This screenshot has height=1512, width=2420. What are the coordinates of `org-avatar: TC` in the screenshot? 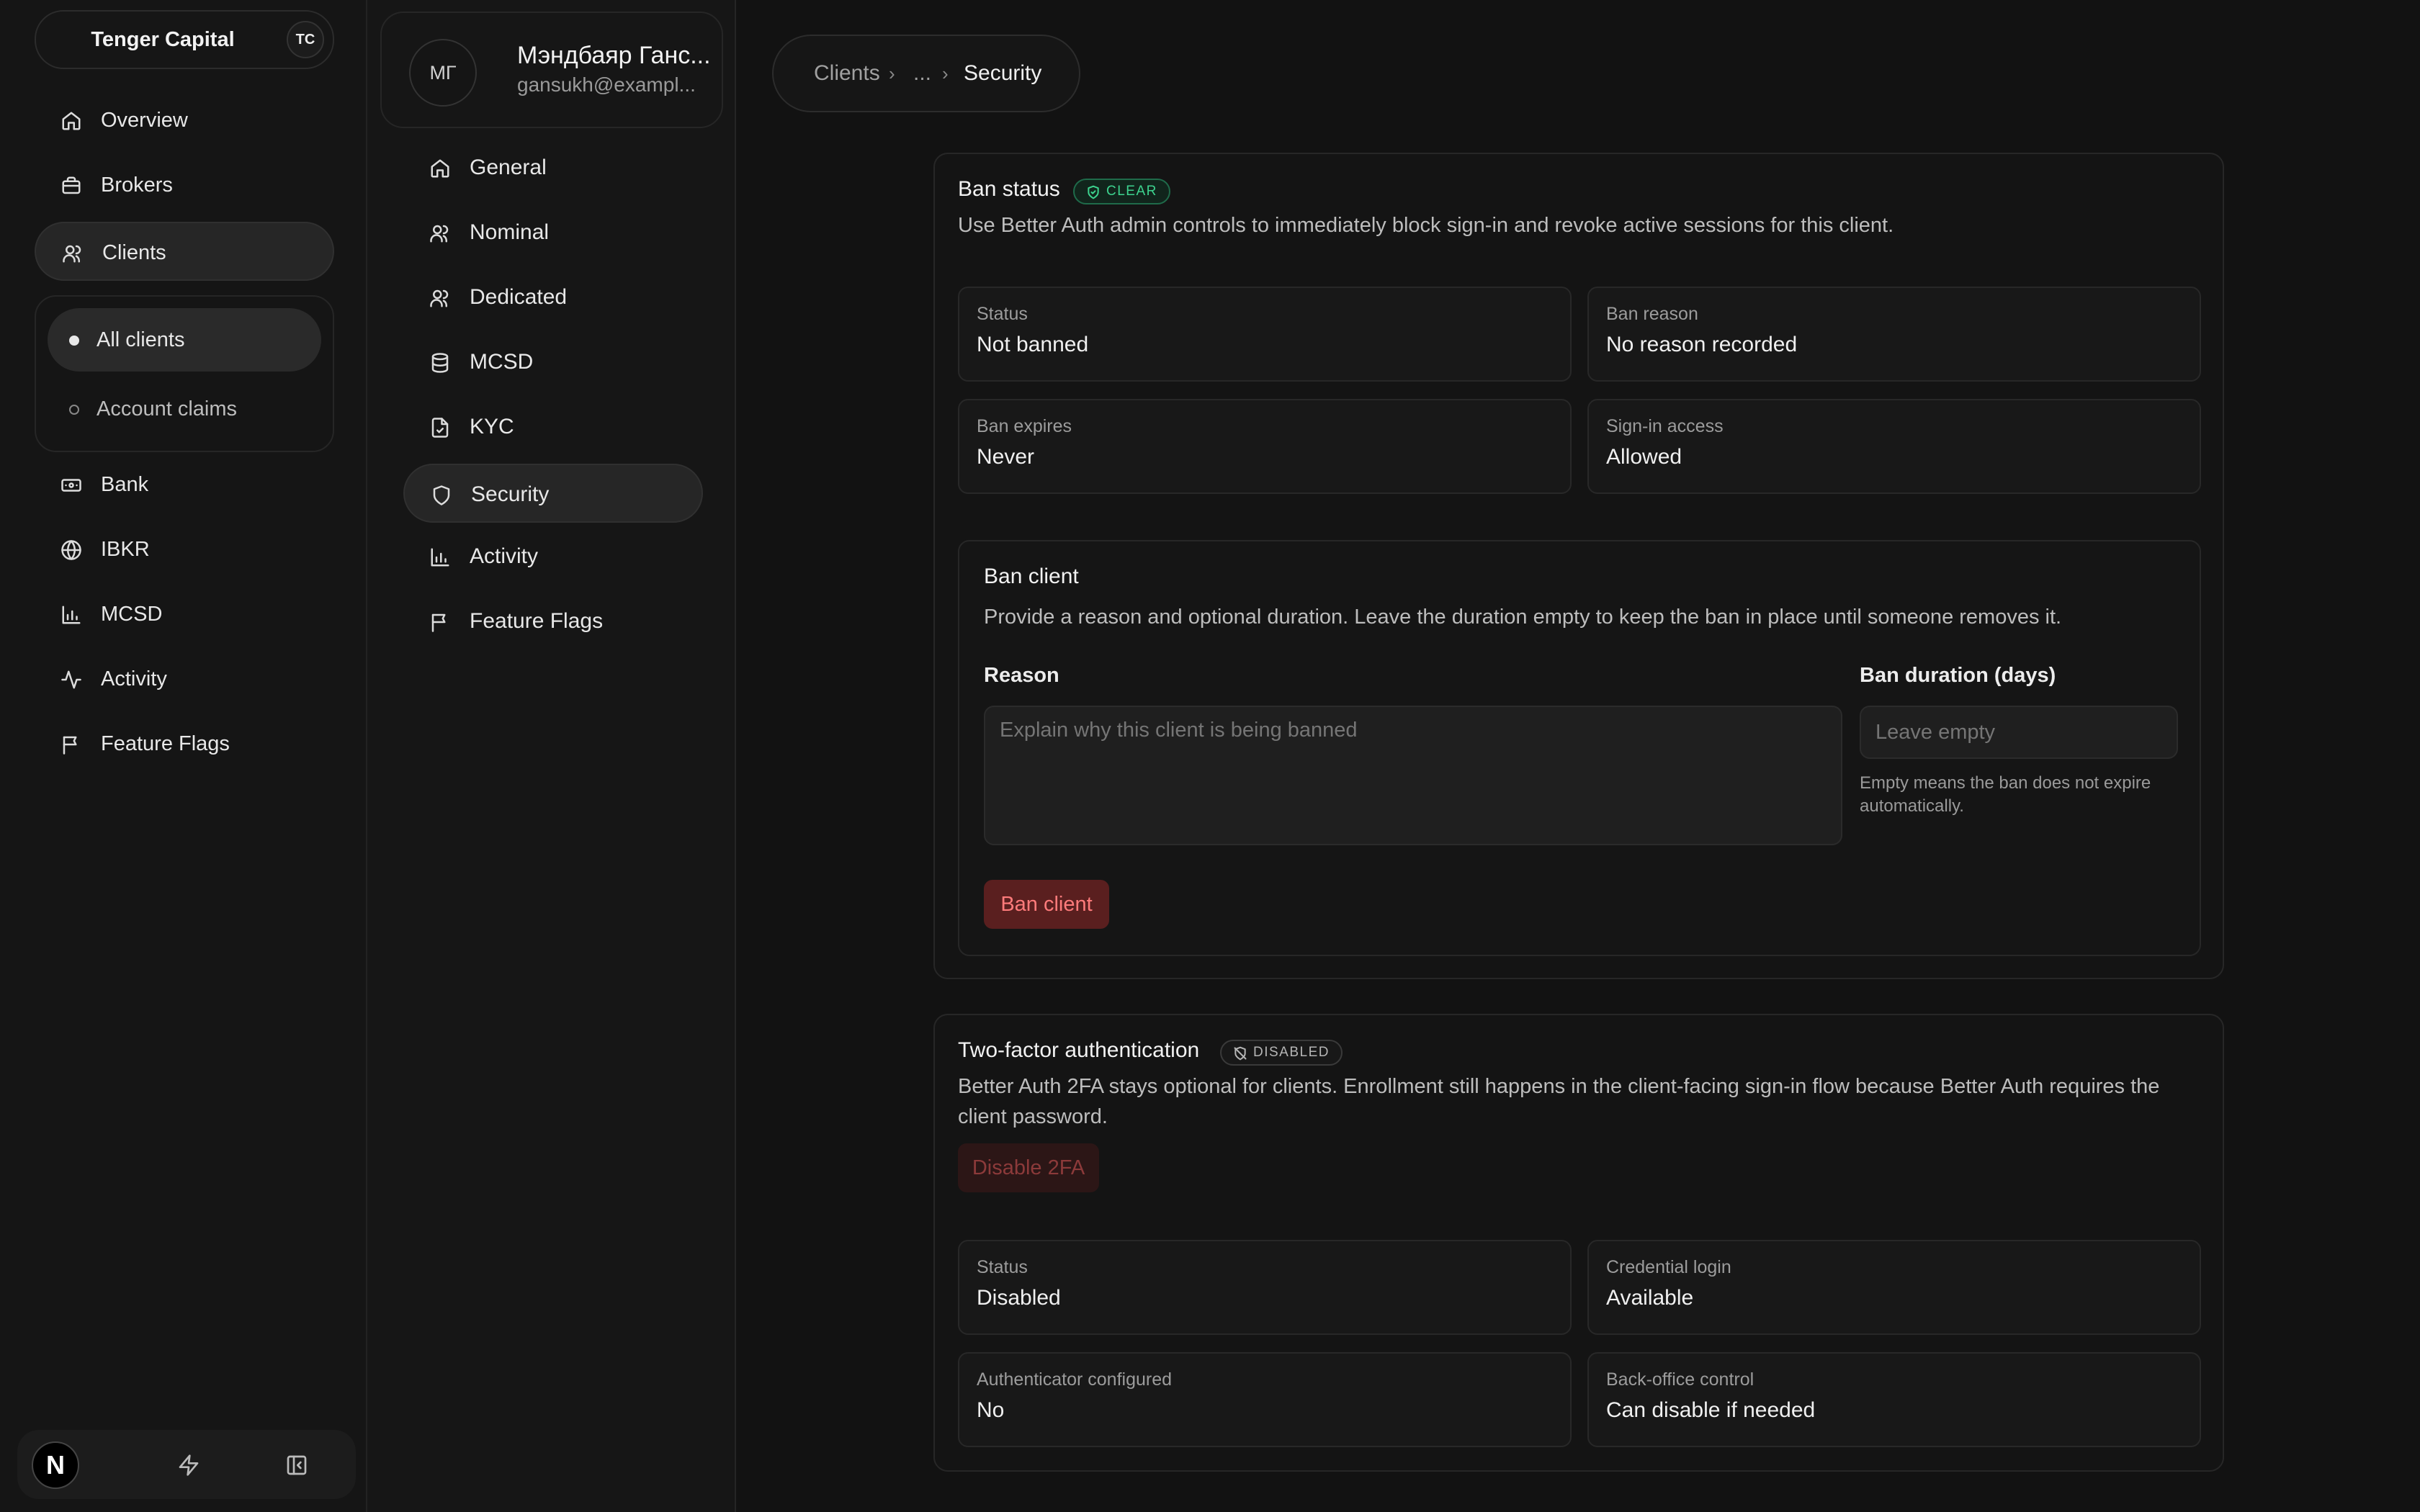 It's located at (305, 39).